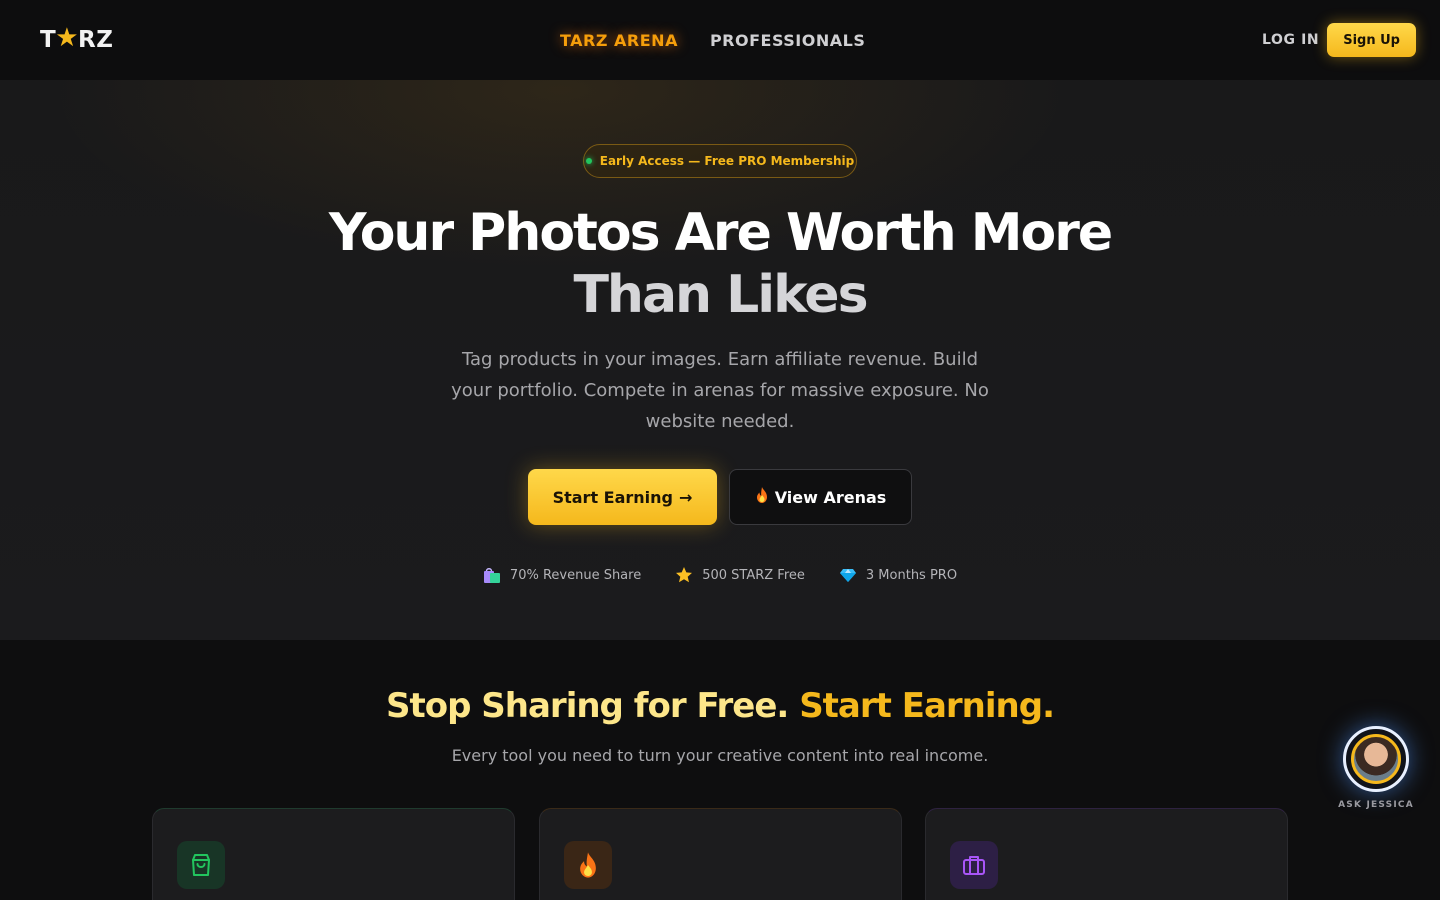 The height and width of the screenshot is (900, 1440). What do you see at coordinates (848, 575) in the screenshot?
I see `diamond-icon` at bounding box center [848, 575].